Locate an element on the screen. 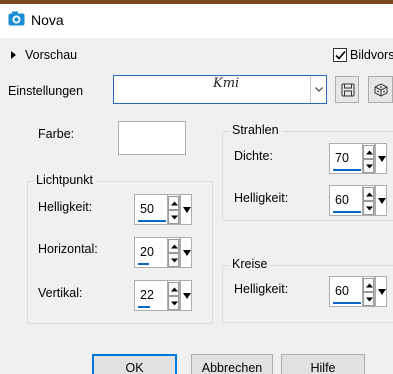 The height and width of the screenshot is (374, 393). bildvorschau-checkbox is located at coordinates (340, 55).